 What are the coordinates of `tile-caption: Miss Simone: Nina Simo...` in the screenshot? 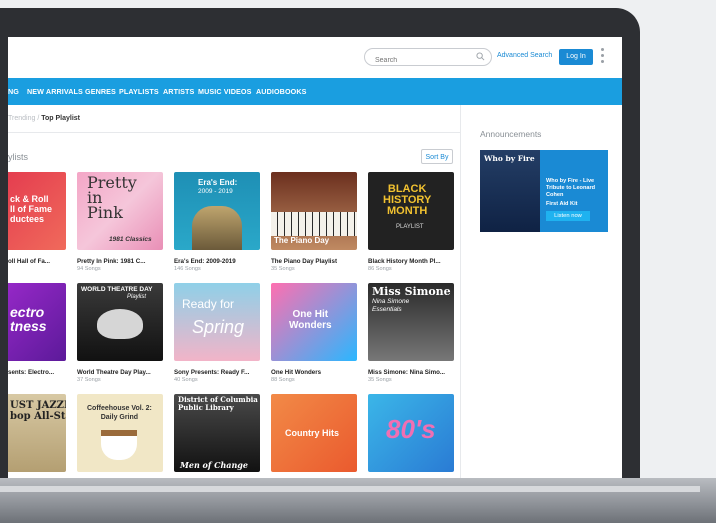 It's located at (414, 372).